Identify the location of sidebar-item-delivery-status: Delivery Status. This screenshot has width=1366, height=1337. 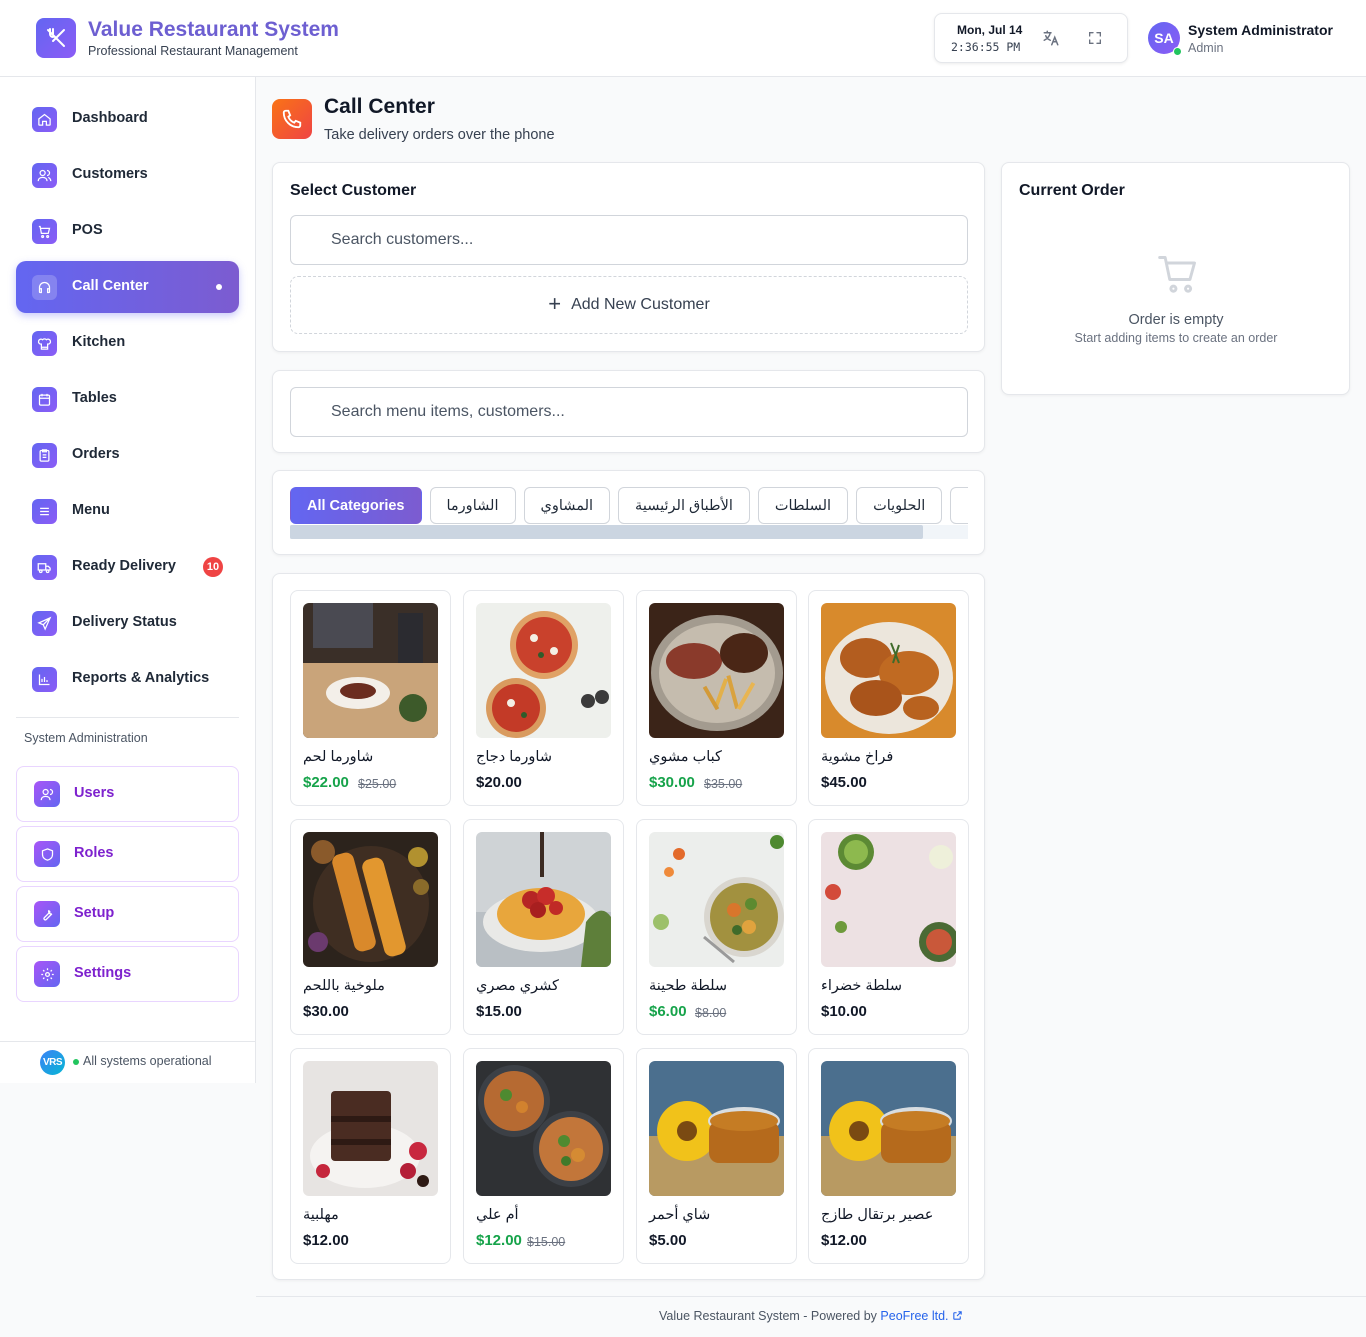
(127, 623).